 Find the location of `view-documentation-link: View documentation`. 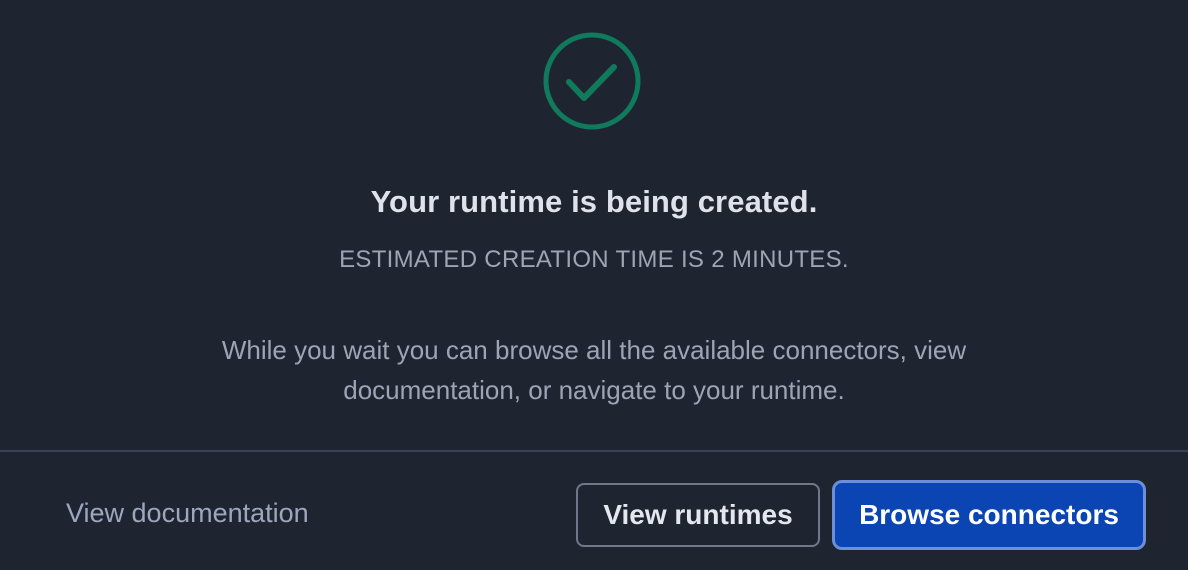

view-documentation-link: View documentation is located at coordinates (187, 513).